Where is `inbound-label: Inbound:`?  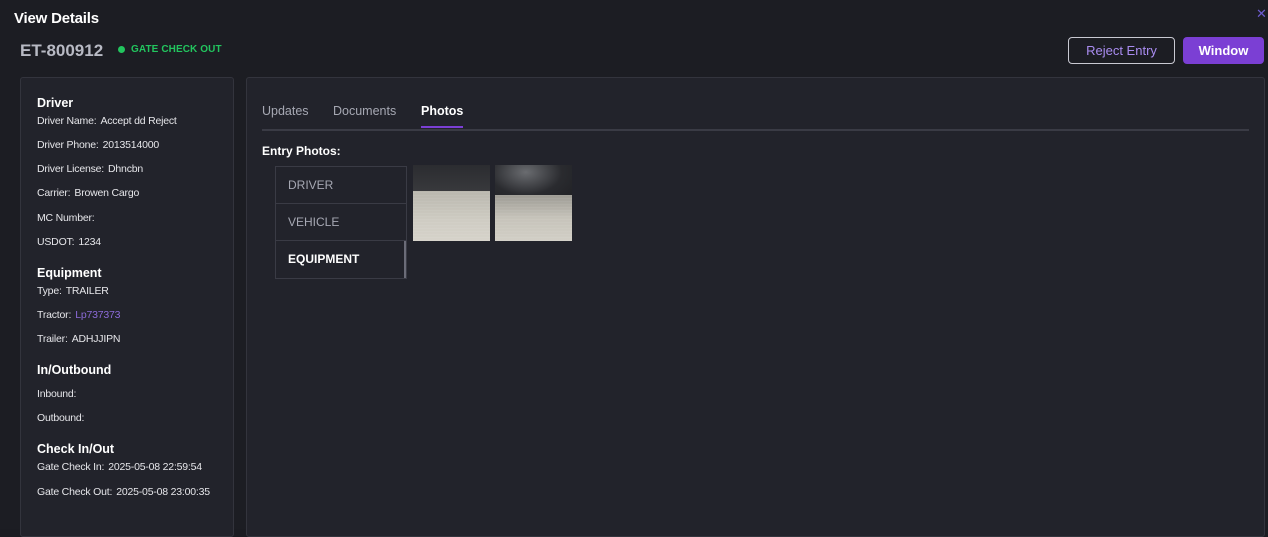 inbound-label: Inbound: is located at coordinates (57, 394).